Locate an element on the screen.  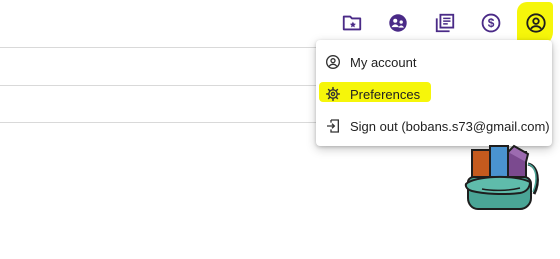
account-button is located at coordinates (536, 23).